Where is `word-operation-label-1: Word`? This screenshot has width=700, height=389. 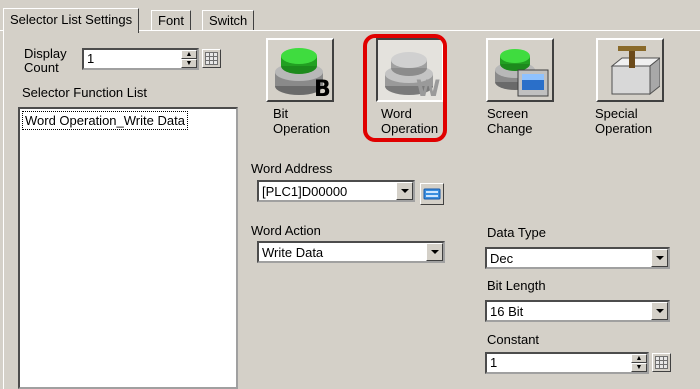 word-operation-label-1: Word is located at coordinates (396, 113).